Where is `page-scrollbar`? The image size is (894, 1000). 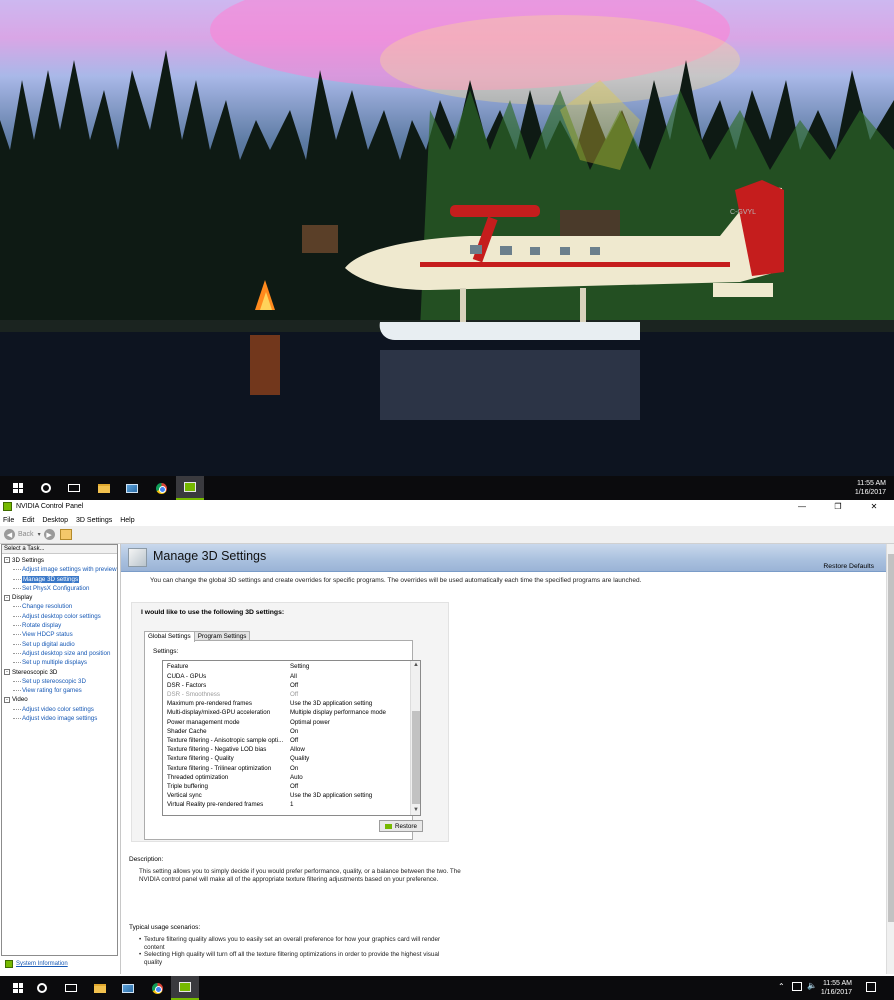 page-scrollbar is located at coordinates (890, 759).